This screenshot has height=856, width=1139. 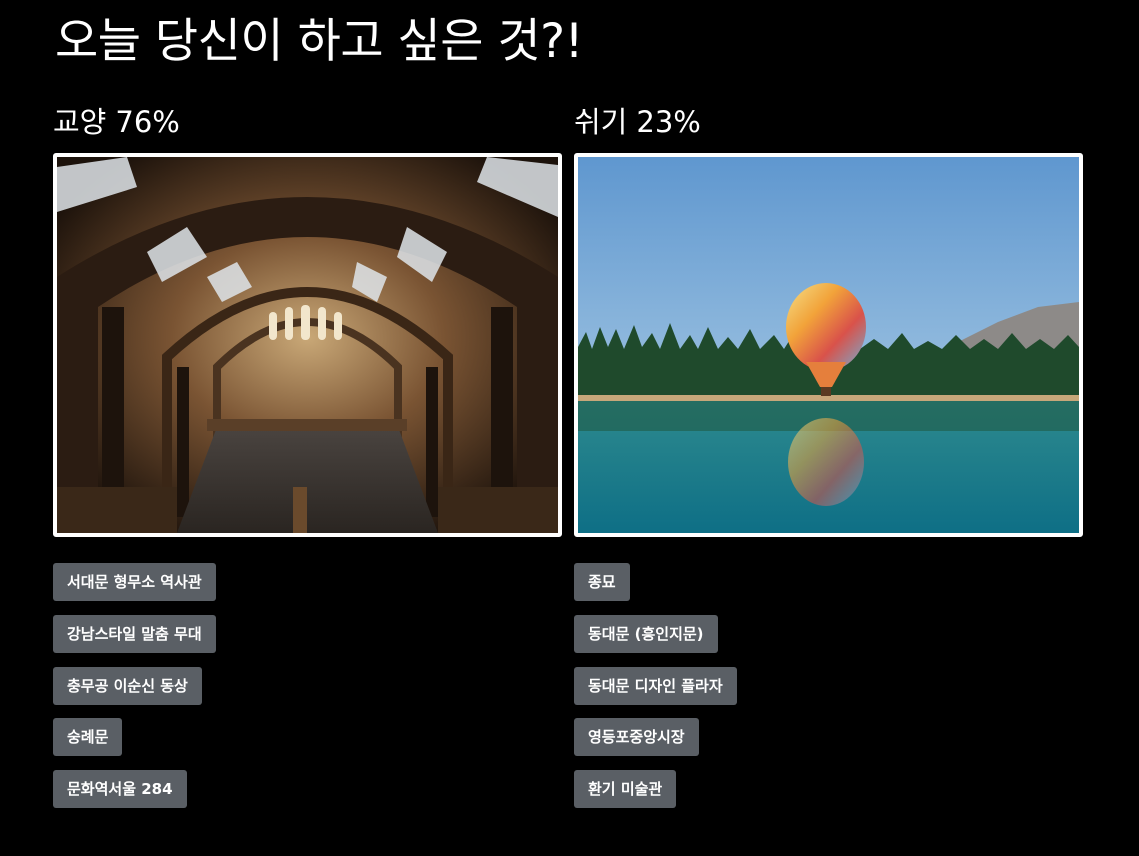 What do you see at coordinates (602, 582) in the screenshot?
I see `place-tag-button: 종묘` at bounding box center [602, 582].